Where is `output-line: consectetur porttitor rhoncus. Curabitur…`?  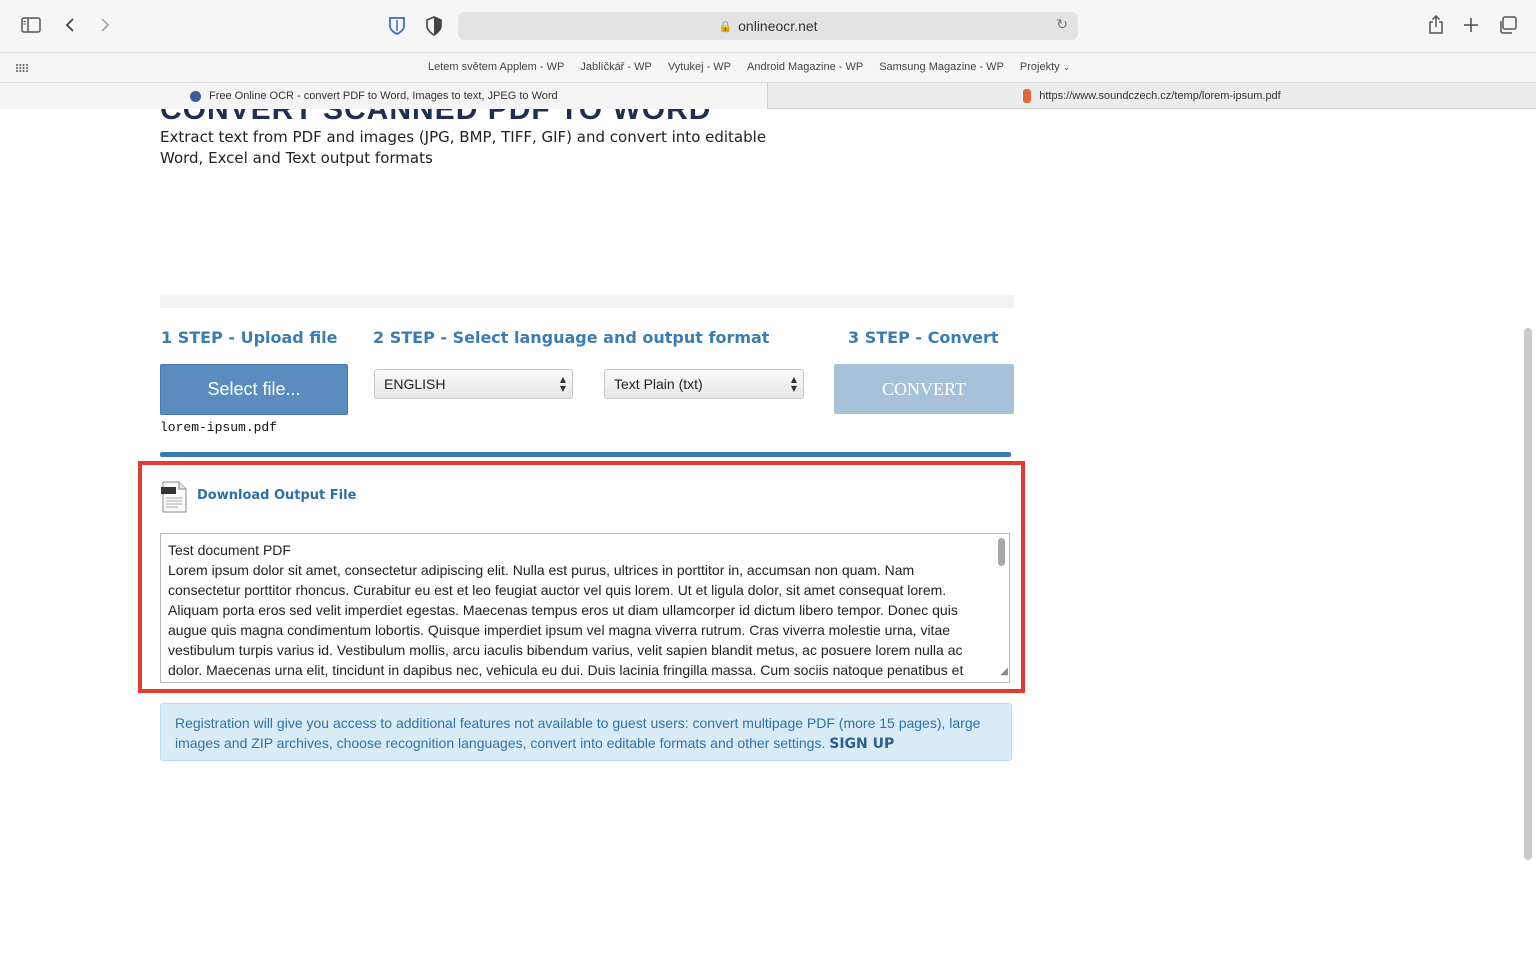
output-line: consectetur porttitor rhoncus. Curabitur… is located at coordinates (557, 590).